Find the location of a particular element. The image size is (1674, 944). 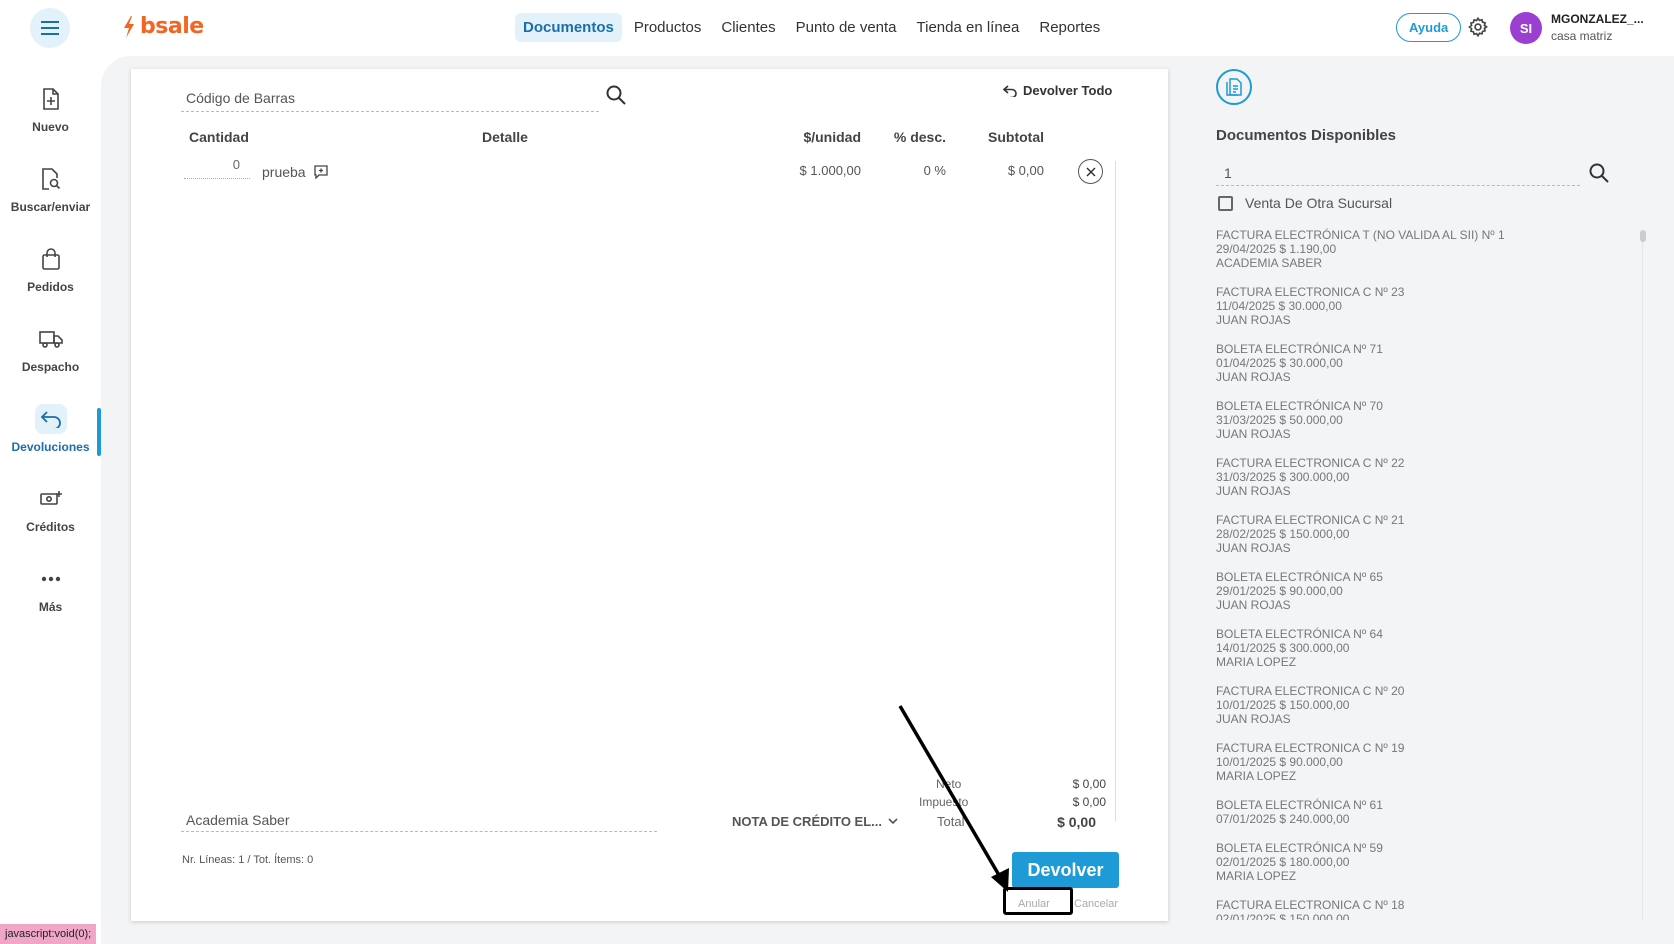

nav-clientes: Clientes is located at coordinates (748, 27).